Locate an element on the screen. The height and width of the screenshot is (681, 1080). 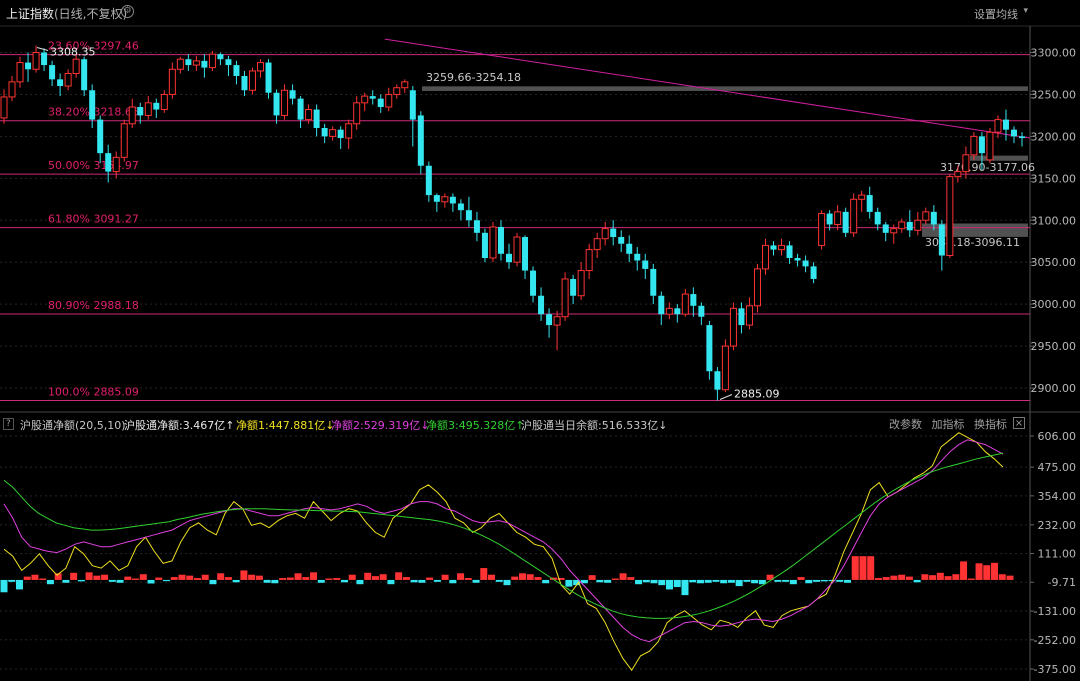
add-indicator-button: 加指标 is located at coordinates (948, 424).